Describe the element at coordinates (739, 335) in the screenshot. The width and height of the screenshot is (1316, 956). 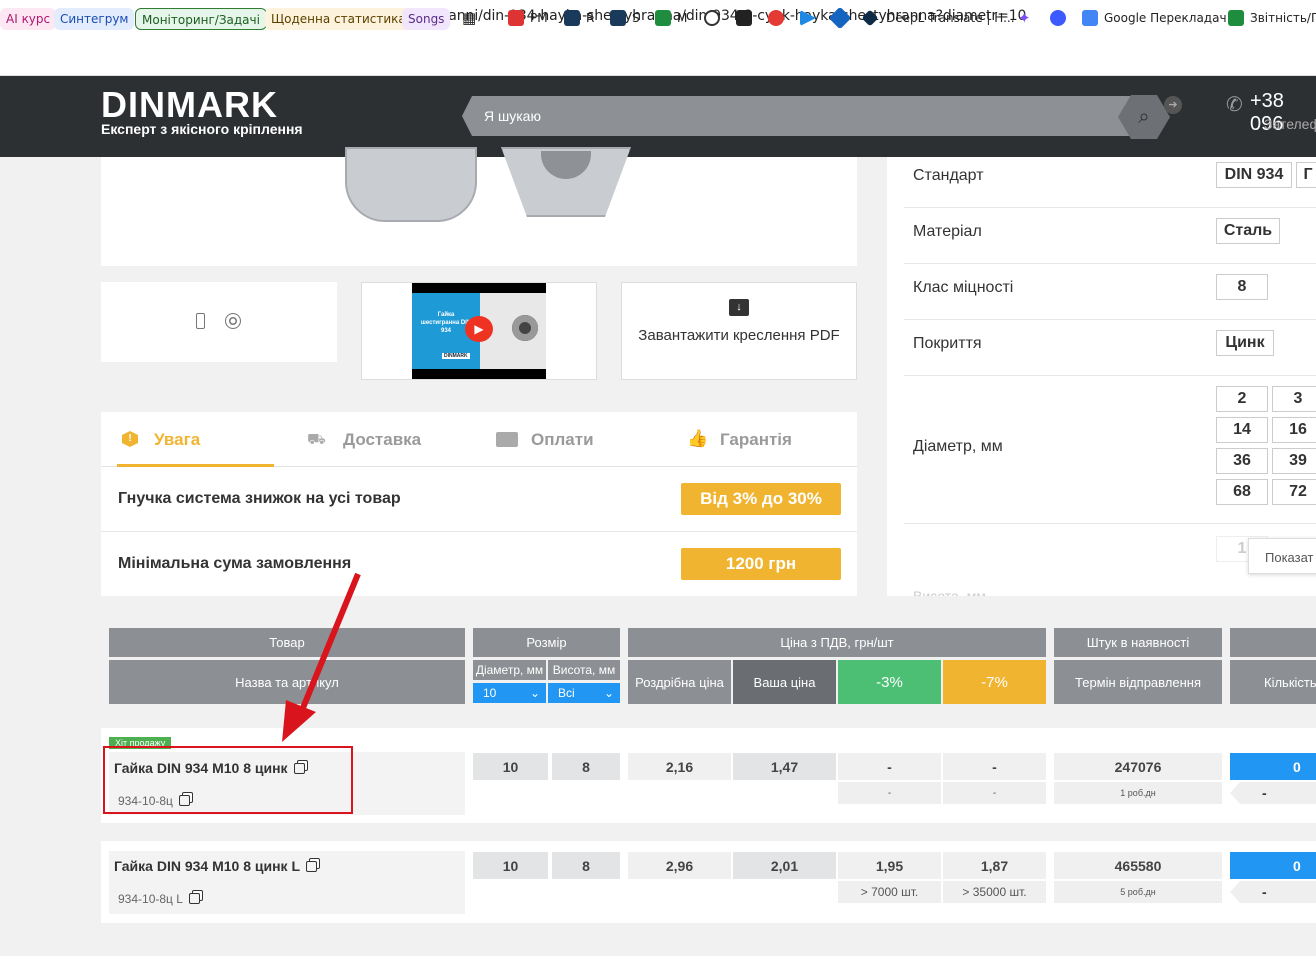
I see `download-pdf-label: Завантажити креслення PDF` at that location.